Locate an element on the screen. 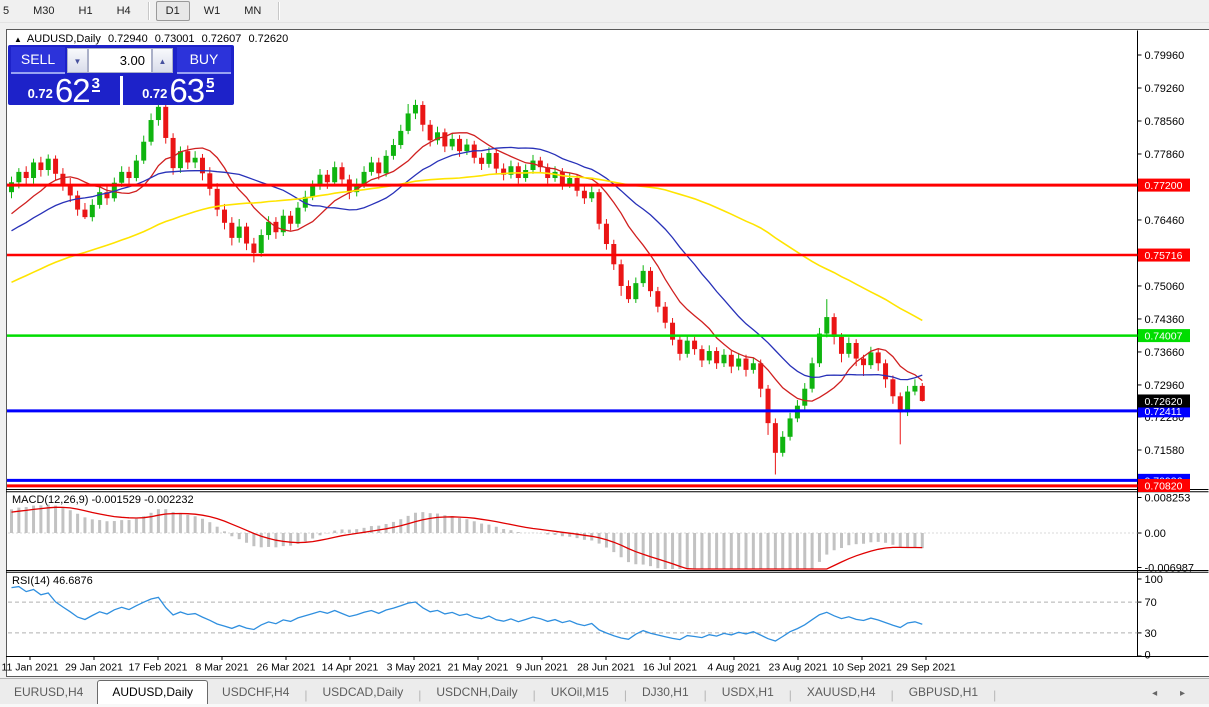 The width and height of the screenshot is (1209, 707). svg-text: 0.74007 is located at coordinates (1164, 337).